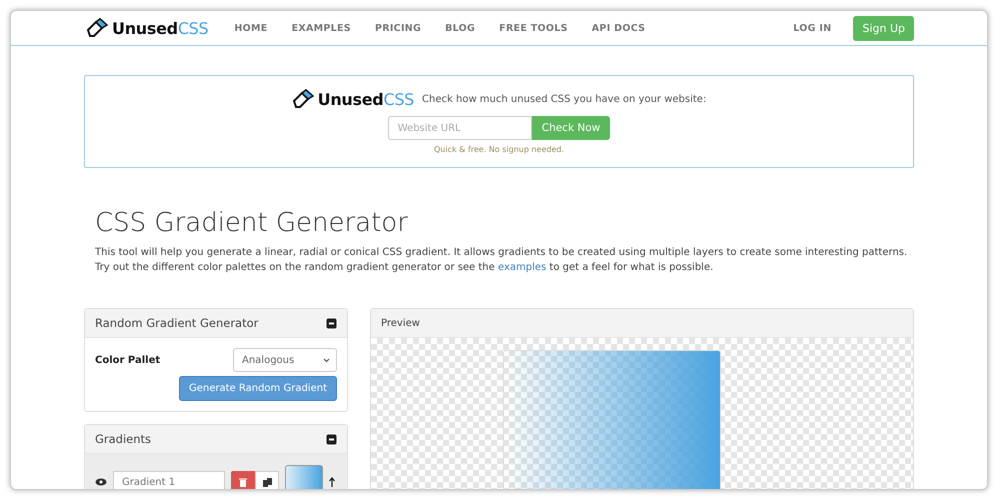 The height and width of the screenshot is (500, 1000). What do you see at coordinates (460, 128) in the screenshot?
I see `url-field: Website URL` at bounding box center [460, 128].